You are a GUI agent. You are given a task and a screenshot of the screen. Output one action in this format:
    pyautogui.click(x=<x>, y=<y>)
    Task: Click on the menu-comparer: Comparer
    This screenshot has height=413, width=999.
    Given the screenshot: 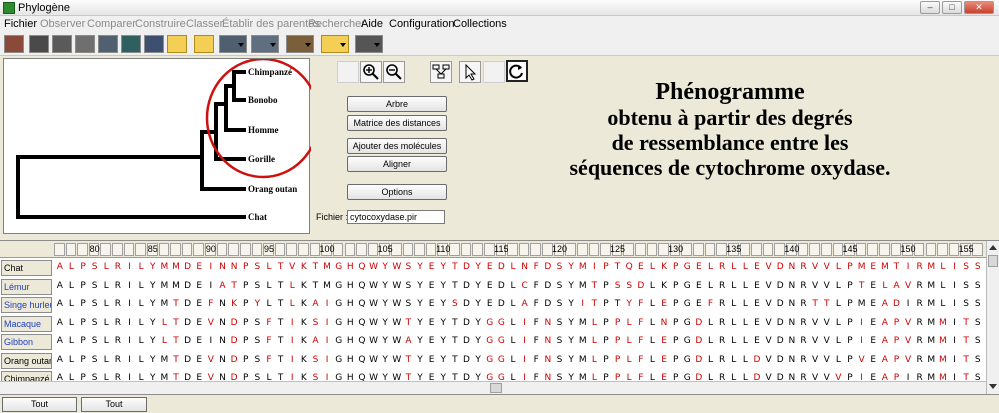 What is the action you would take?
    pyautogui.click(x=111, y=24)
    